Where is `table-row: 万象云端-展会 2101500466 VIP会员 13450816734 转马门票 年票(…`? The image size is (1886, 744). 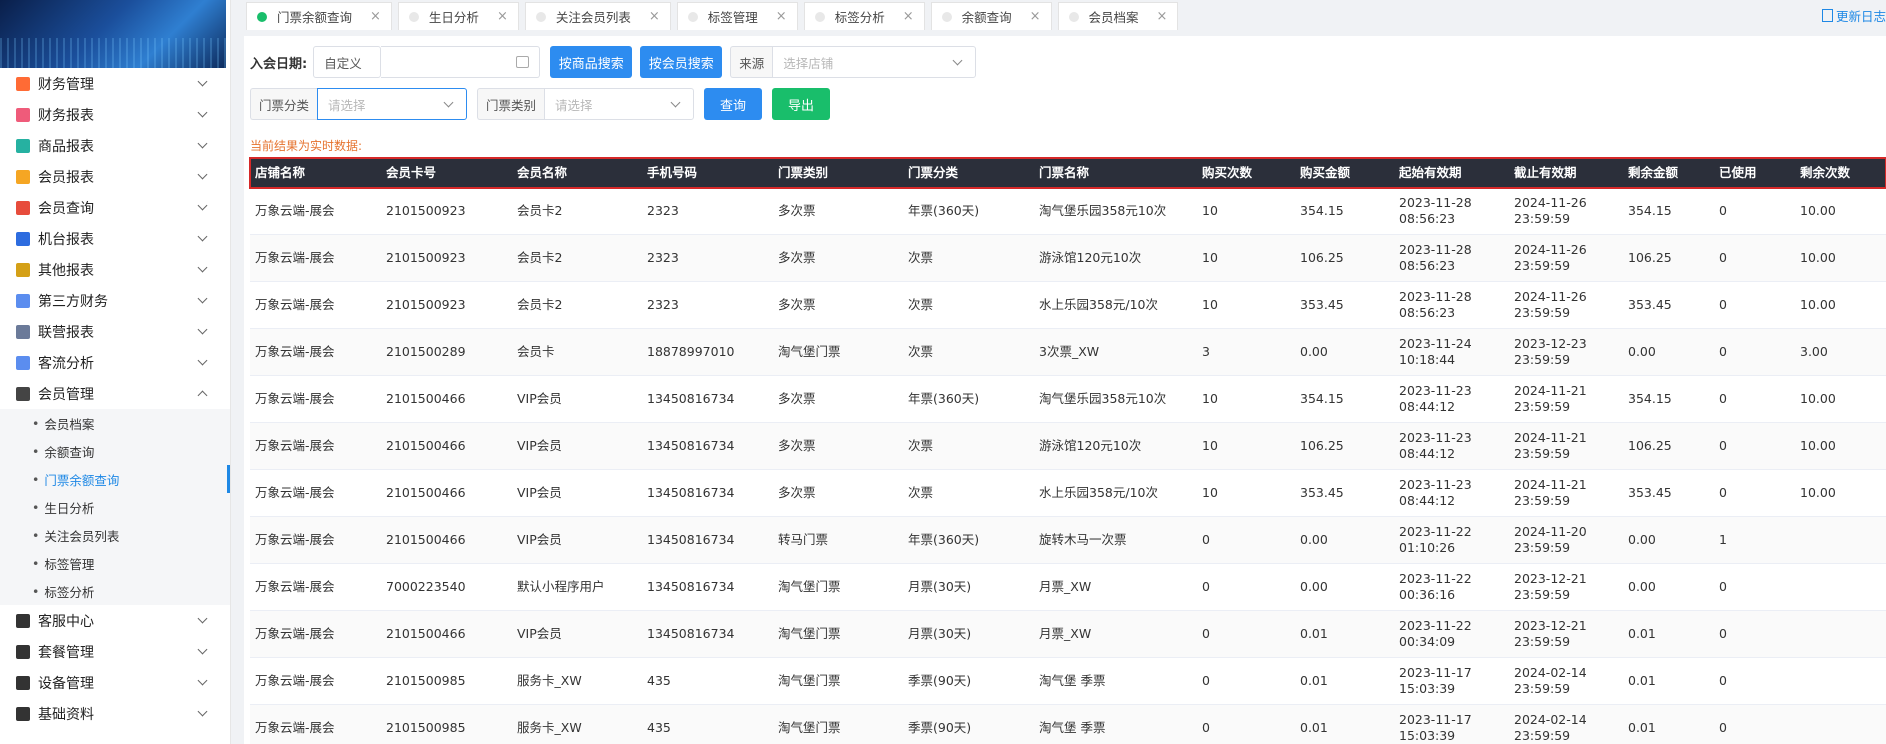
table-row: 万象云端-展会 2101500466 VIP会员 13450816734 转马门票 年票(… is located at coordinates (1068, 540).